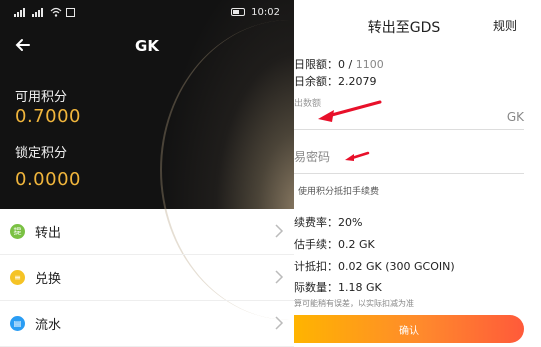 This screenshot has height=347, width=541. What do you see at coordinates (70, 12) in the screenshot?
I see `nfc-icon` at bounding box center [70, 12].